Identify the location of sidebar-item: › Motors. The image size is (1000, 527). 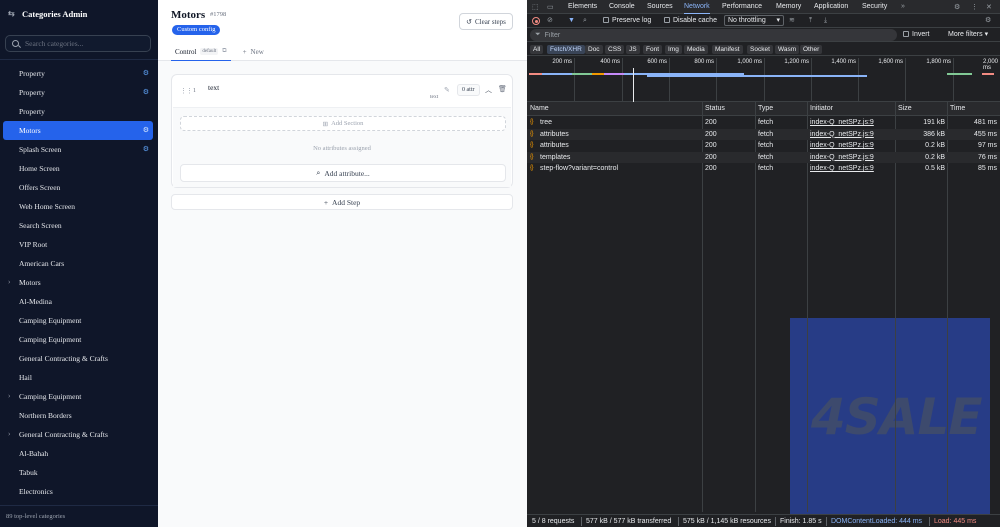
(78, 282).